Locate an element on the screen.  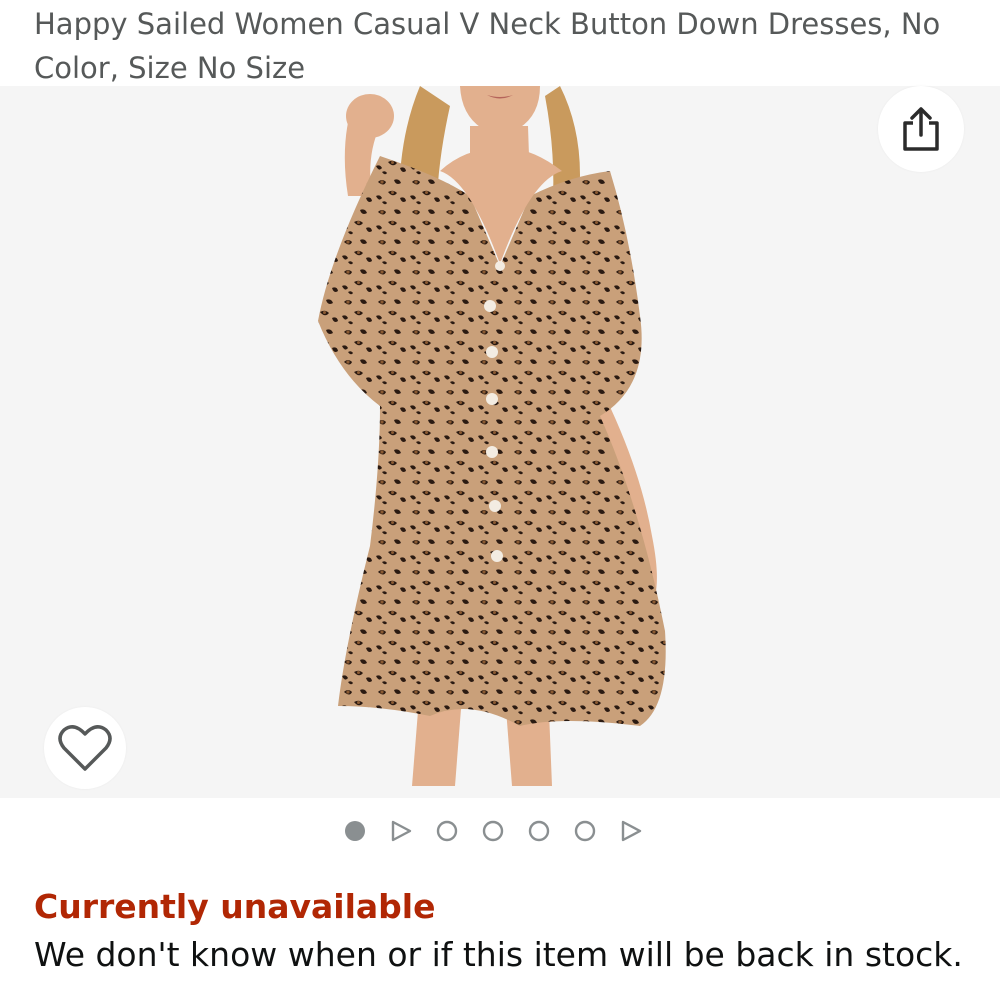
share-button is located at coordinates (921, 129).